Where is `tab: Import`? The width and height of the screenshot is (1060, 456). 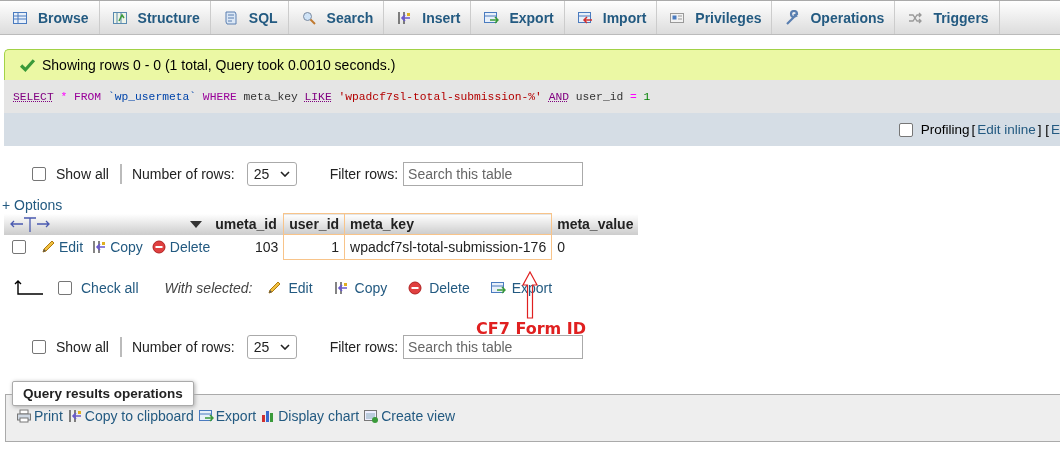 tab: Import is located at coordinates (611, 17).